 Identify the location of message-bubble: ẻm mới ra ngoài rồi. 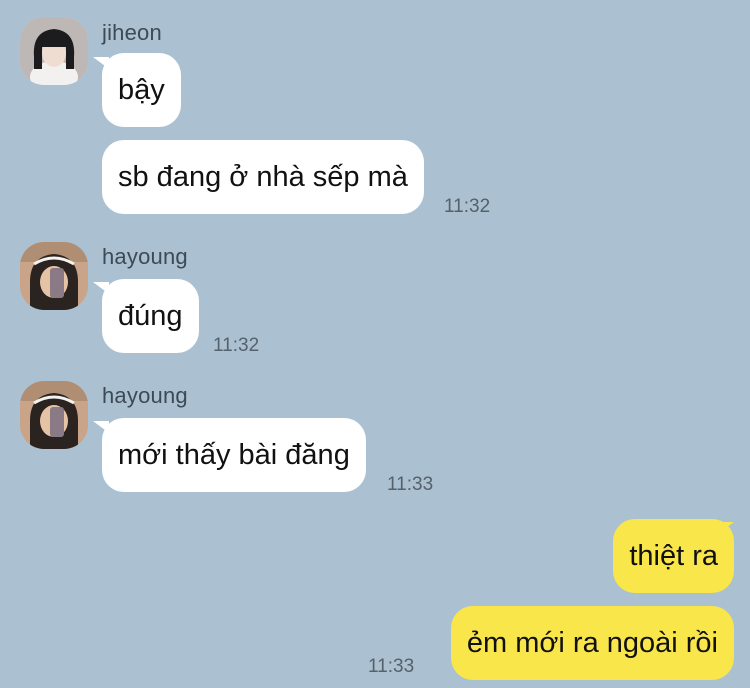
(592, 643).